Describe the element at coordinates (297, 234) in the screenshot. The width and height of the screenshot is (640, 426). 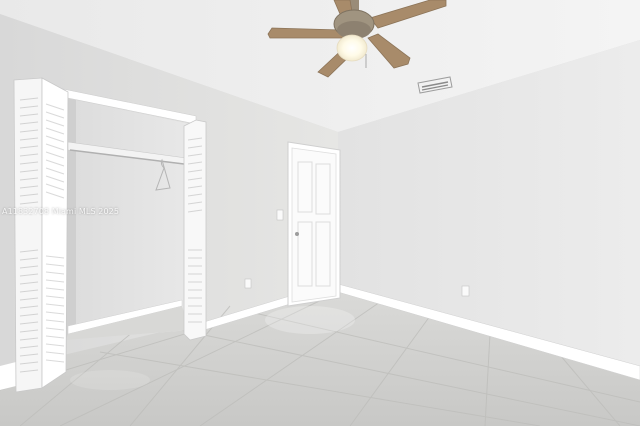
I see `door-knob` at that location.